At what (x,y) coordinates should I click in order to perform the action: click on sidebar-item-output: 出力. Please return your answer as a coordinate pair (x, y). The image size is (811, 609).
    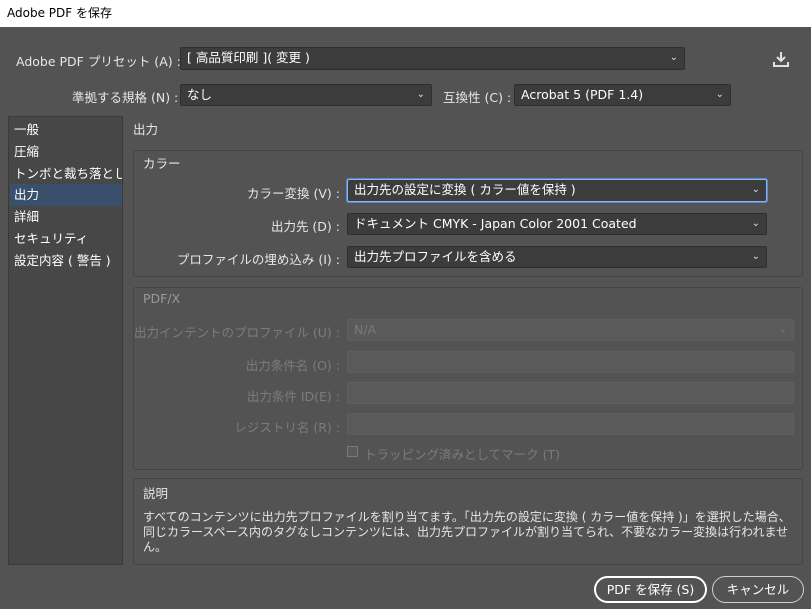
    Looking at the image, I should click on (66, 195).